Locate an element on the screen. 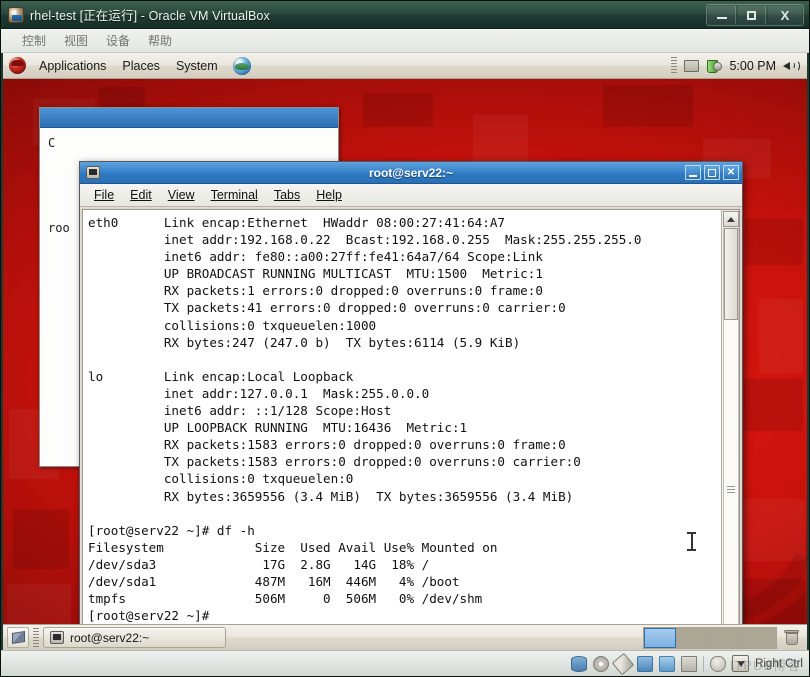 Image resolution: width=810 pixels, height=677 pixels. terminal-menu-file: File is located at coordinates (104, 195).